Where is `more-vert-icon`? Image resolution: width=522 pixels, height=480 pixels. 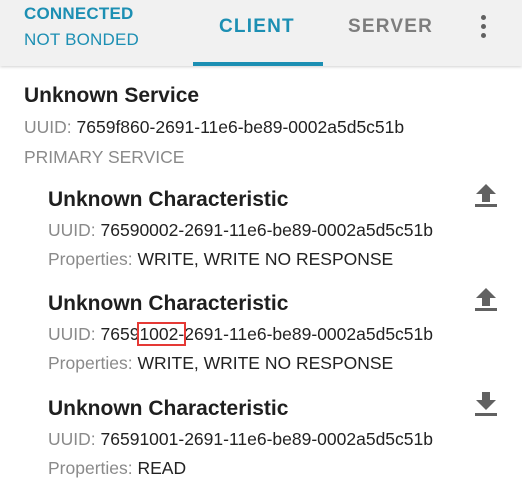 more-vert-icon is located at coordinates (484, 27).